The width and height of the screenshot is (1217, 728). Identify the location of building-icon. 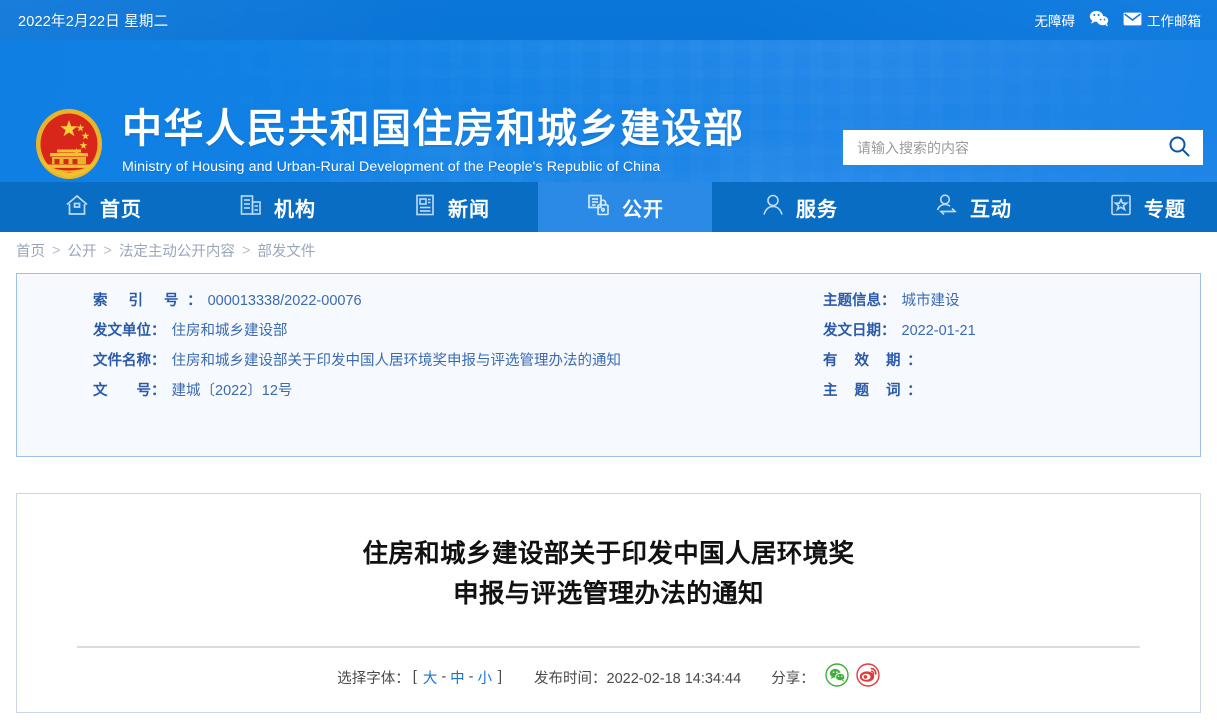
(251, 207).